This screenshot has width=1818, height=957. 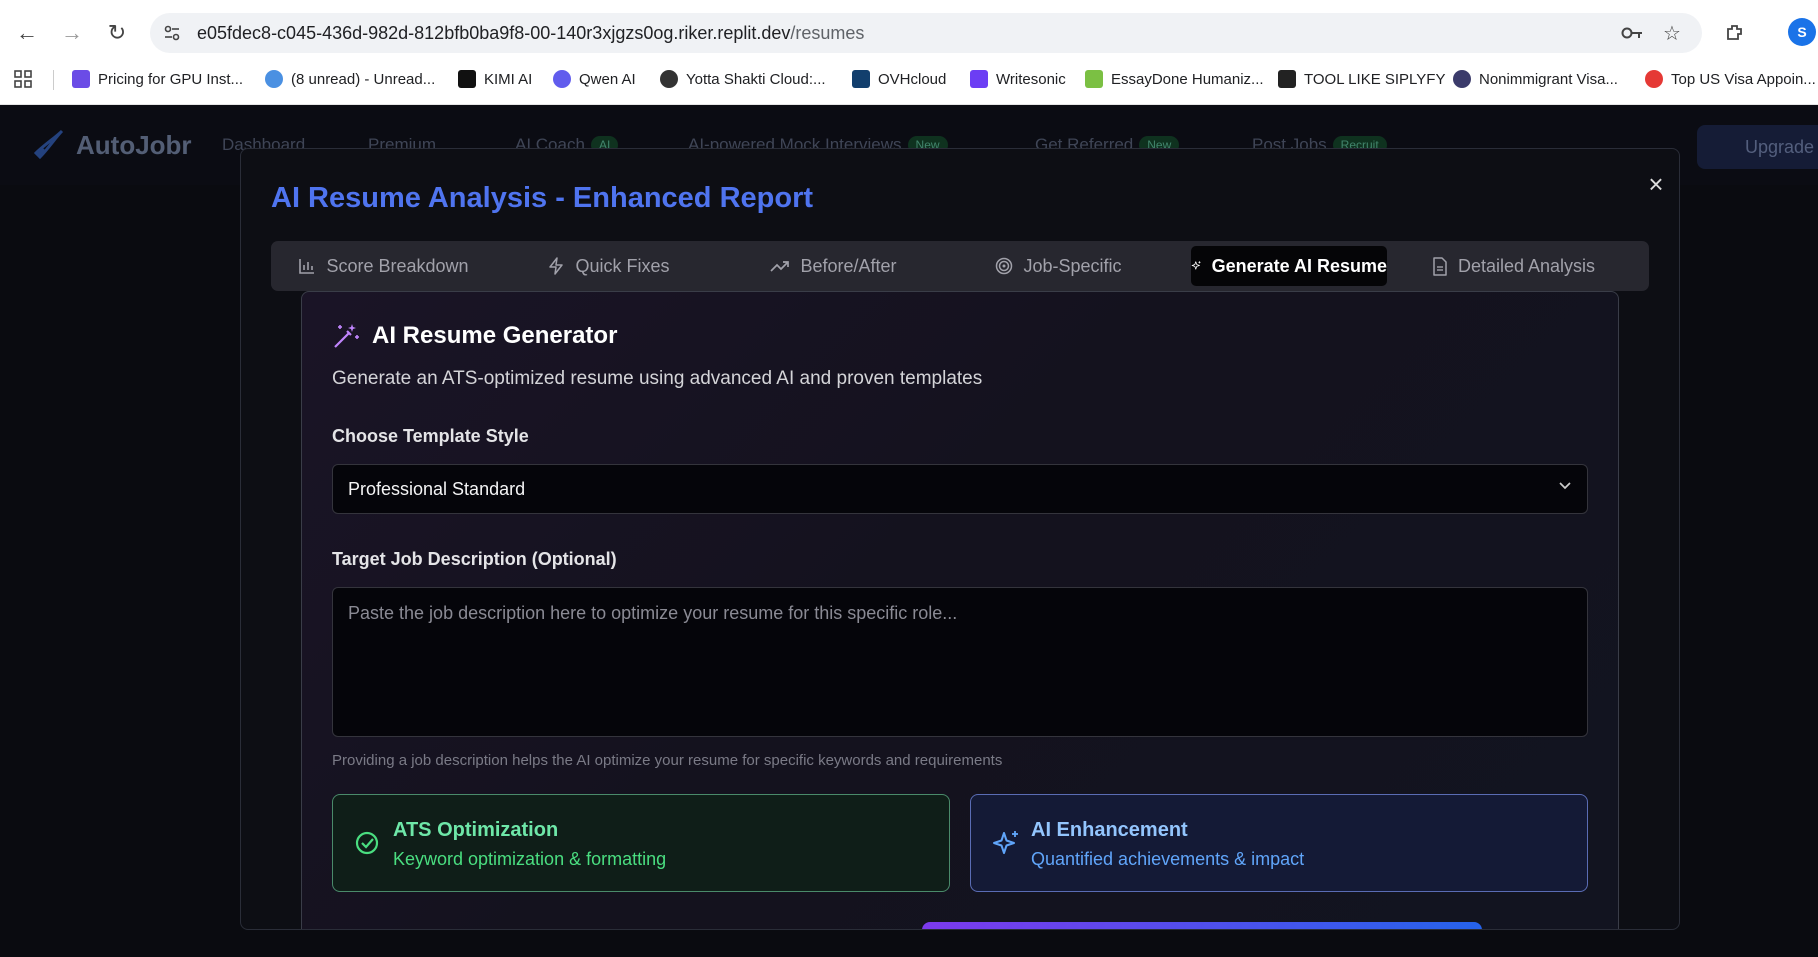 What do you see at coordinates (48, 144) in the screenshot?
I see `rocket-icon` at bounding box center [48, 144].